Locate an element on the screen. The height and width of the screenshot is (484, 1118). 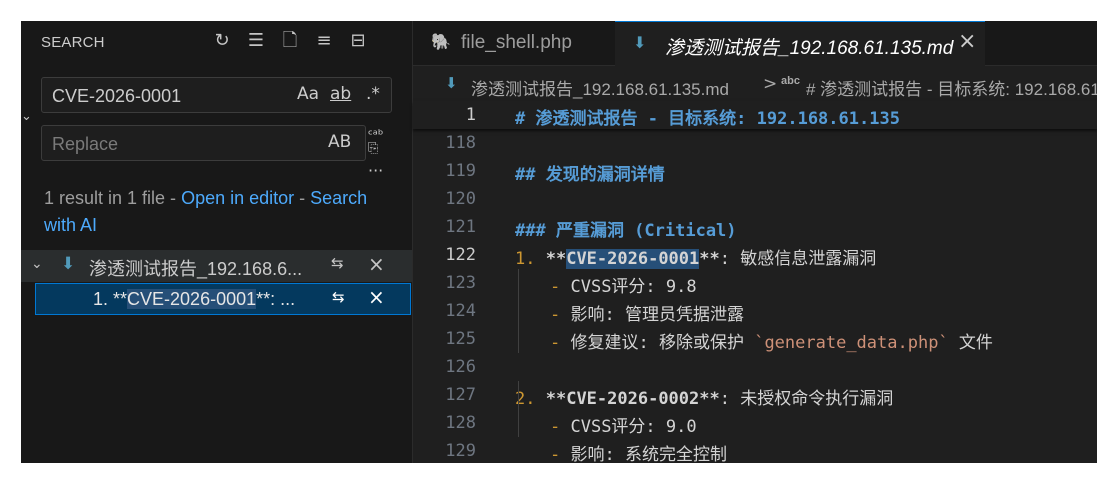
markdown-heading: ### 严重漏洞 (Critical) is located at coordinates (626, 231).